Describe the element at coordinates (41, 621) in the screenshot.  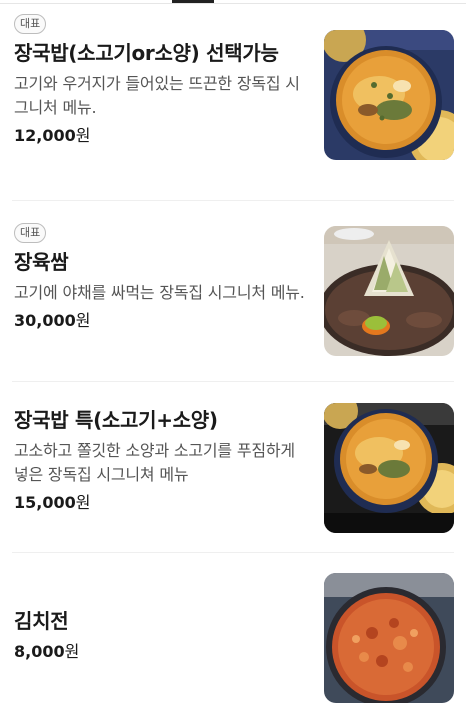
I see `menu-item-name: 김치전` at that location.